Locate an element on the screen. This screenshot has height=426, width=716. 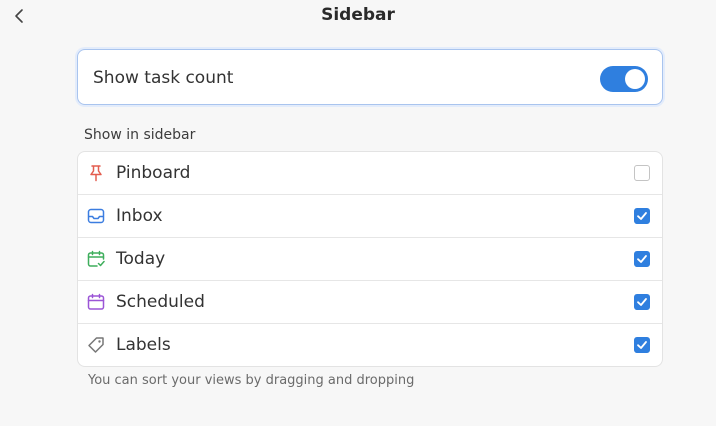
sidebar-item-label: Pinboard is located at coordinates (153, 173).